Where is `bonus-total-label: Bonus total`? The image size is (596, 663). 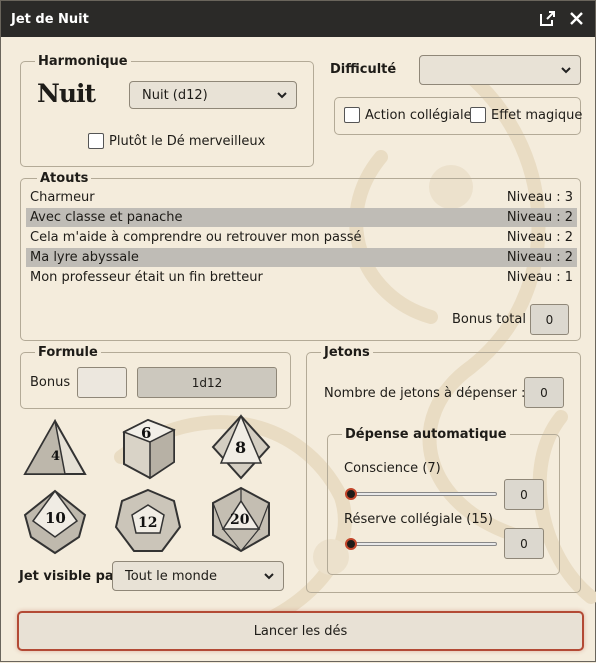
bonus-total-label: Bonus total is located at coordinates (489, 319).